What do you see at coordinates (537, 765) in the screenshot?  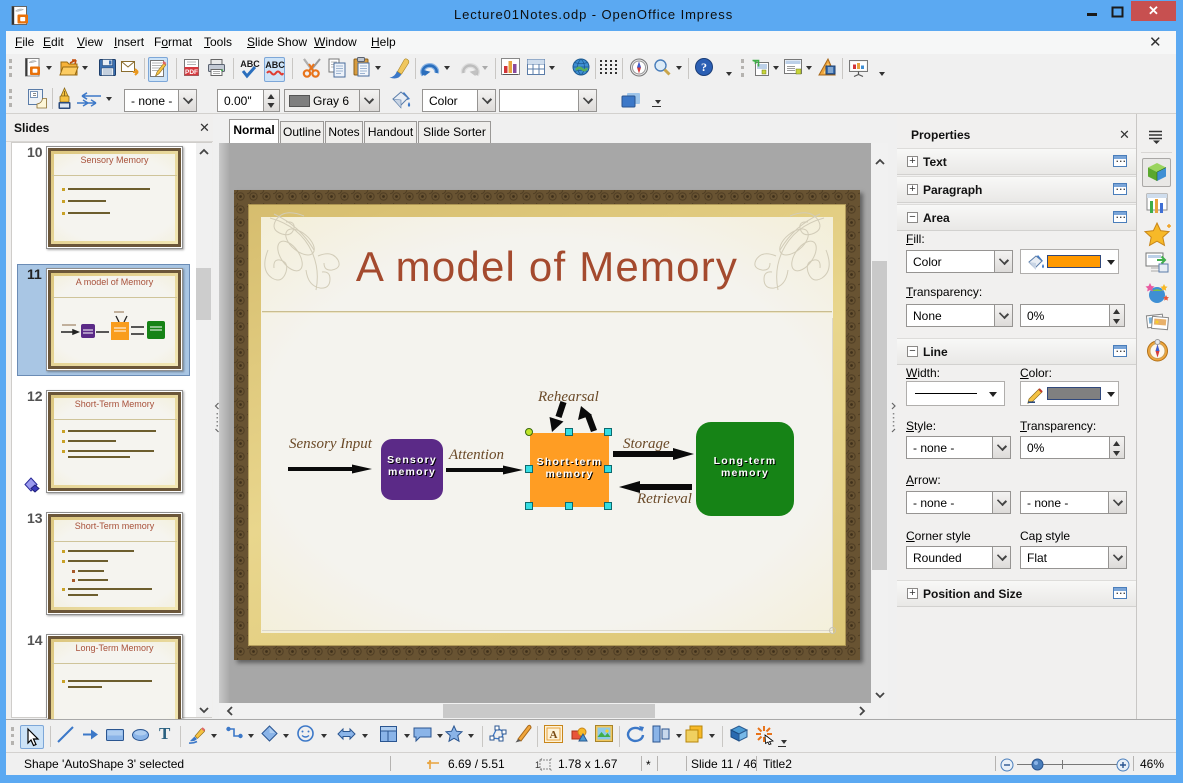 I see `svg-text: 1` at bounding box center [537, 765].